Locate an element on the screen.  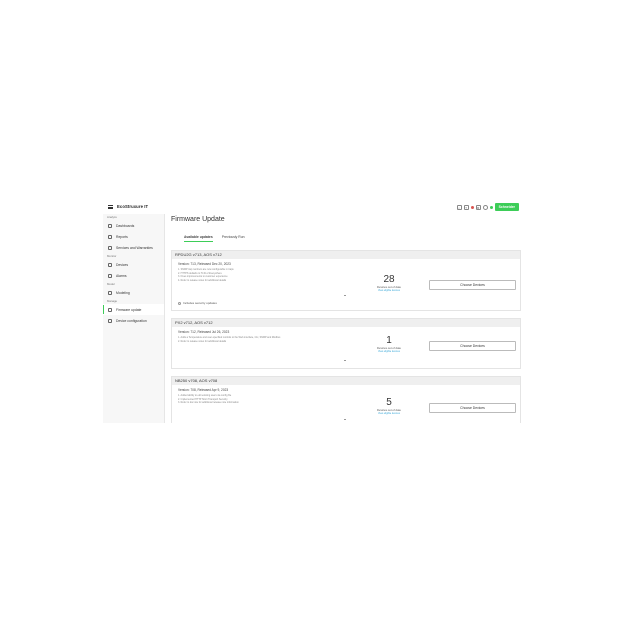
security-label: Includes security updates is located at coordinates (200, 303).